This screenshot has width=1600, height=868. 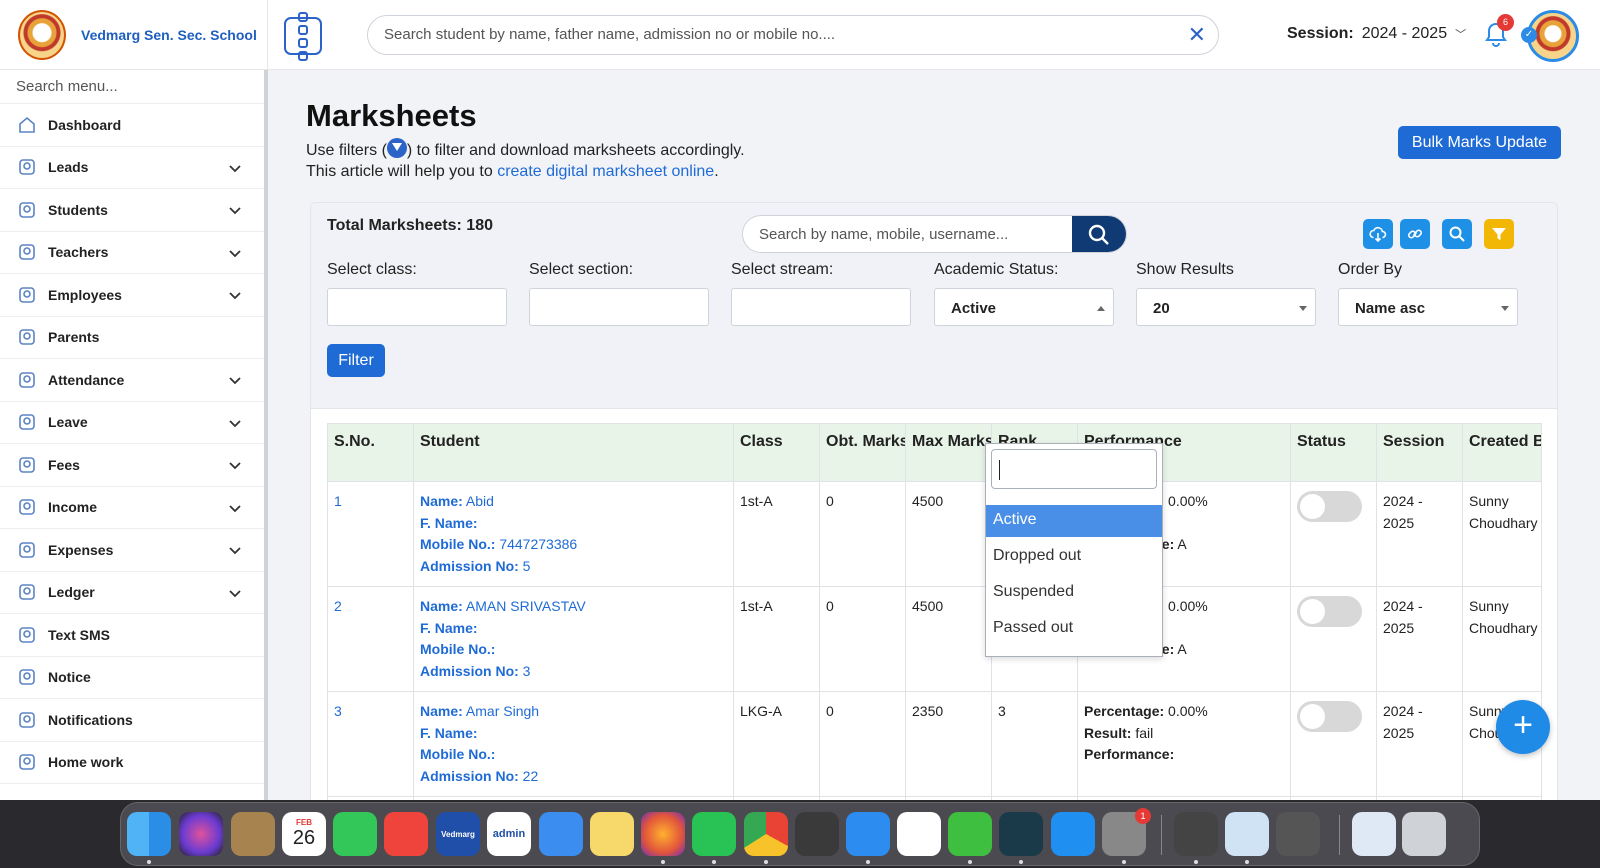 What do you see at coordinates (561, 834) in the screenshot?
I see `mail-icon` at bounding box center [561, 834].